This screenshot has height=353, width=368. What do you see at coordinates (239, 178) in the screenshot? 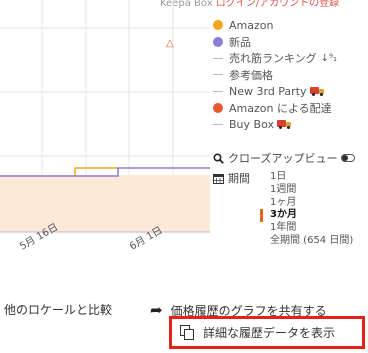
I see `period-label: 期間` at bounding box center [239, 178].